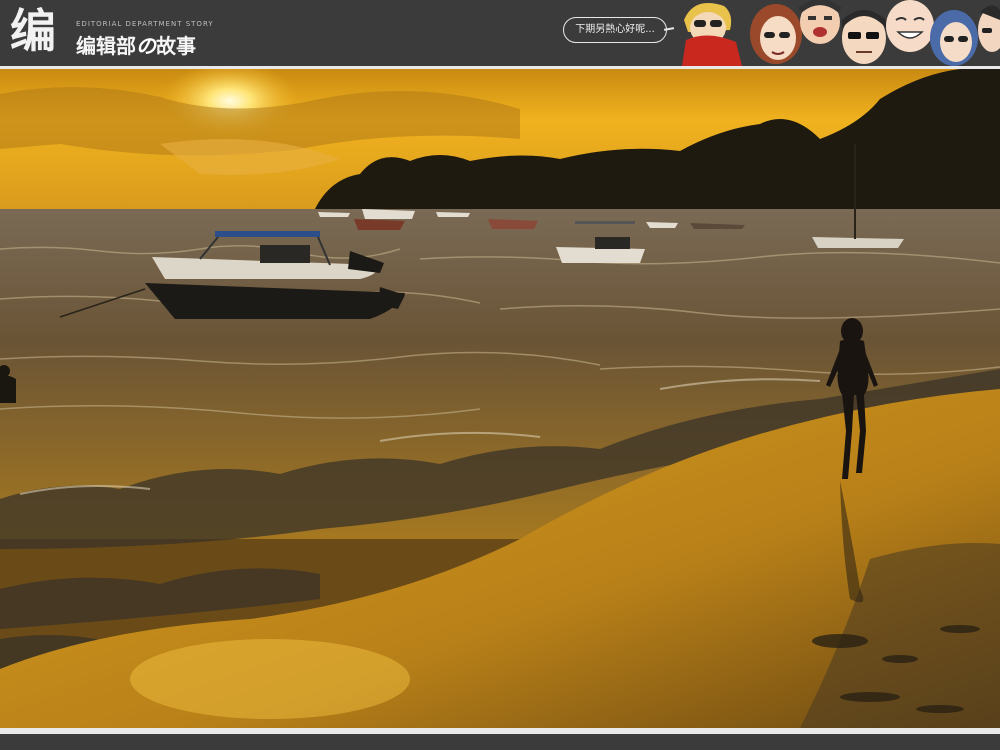  What do you see at coordinates (989, 28) in the screenshot?
I see `face-partial-icon` at bounding box center [989, 28].